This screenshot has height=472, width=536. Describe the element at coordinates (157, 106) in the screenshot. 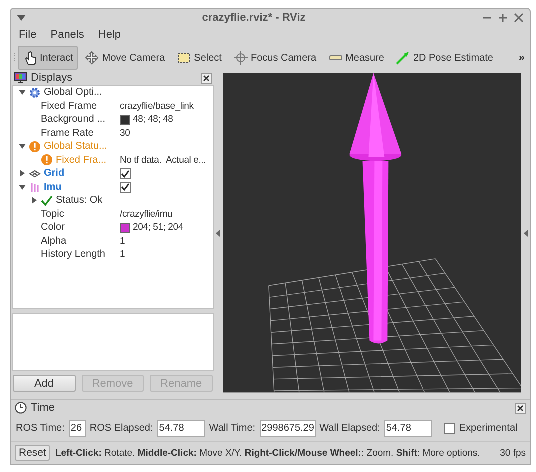

I see `property-value: crazyflie/base_link` at that location.